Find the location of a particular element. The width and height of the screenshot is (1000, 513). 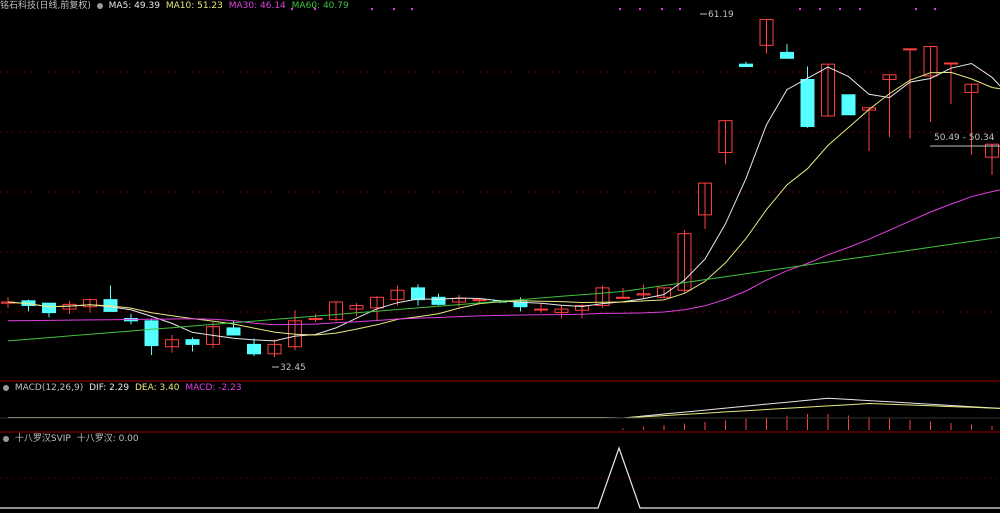

low-price-marker: 32.45 is located at coordinates (293, 368).